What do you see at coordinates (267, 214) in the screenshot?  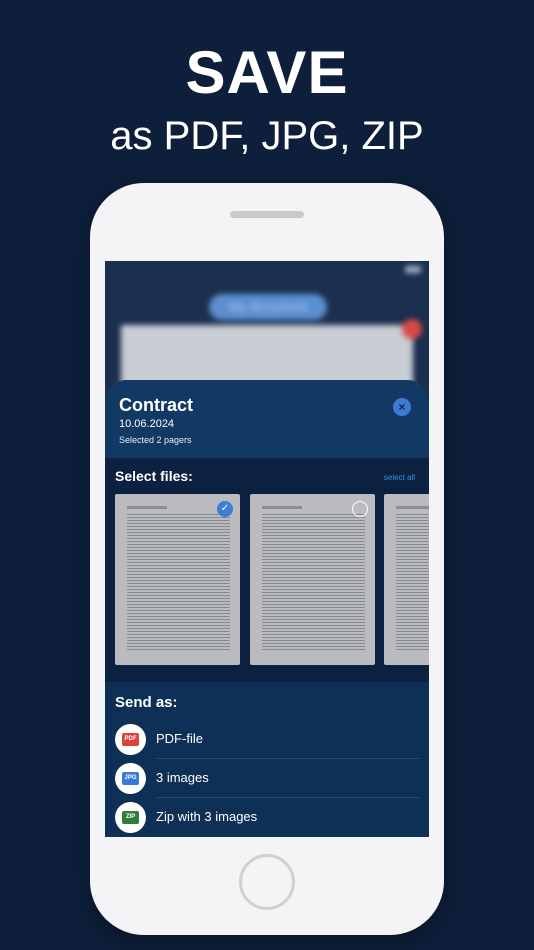 I see `phone-speaker` at bounding box center [267, 214].